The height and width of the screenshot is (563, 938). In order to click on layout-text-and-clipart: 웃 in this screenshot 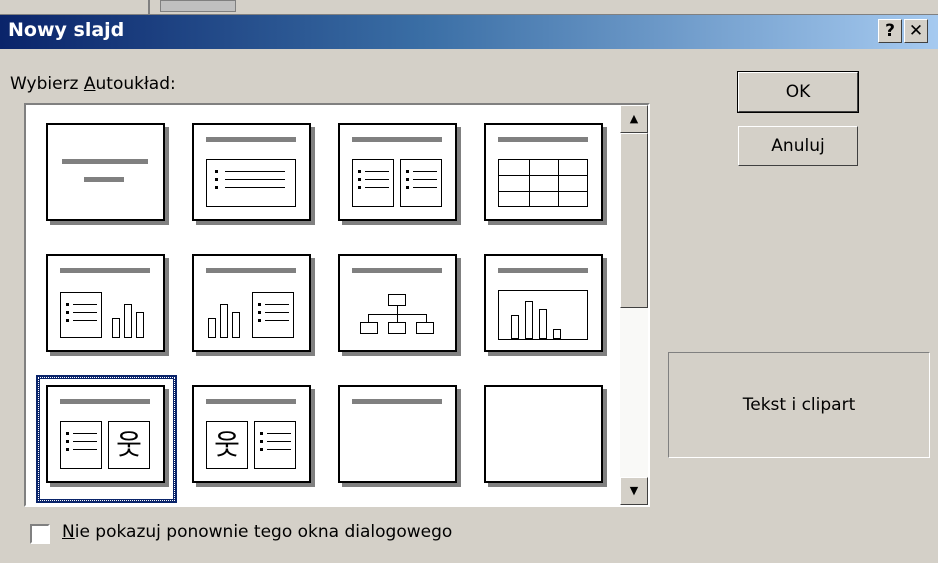, I will do `click(105, 434)`.